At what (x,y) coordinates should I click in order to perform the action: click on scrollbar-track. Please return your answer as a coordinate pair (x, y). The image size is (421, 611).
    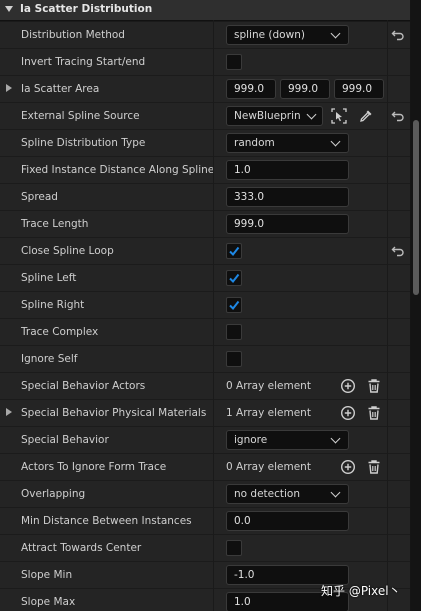
    Looking at the image, I should click on (416, 305).